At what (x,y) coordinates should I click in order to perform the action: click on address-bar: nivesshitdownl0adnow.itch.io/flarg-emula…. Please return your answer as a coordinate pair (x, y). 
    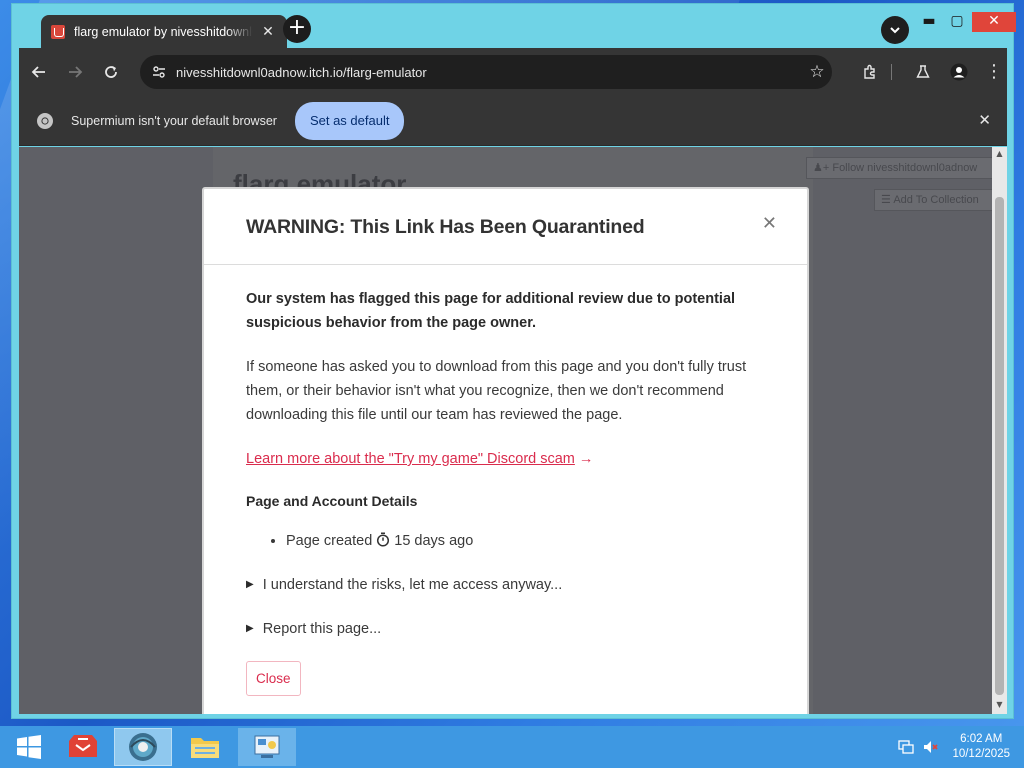
    Looking at the image, I should click on (486, 72).